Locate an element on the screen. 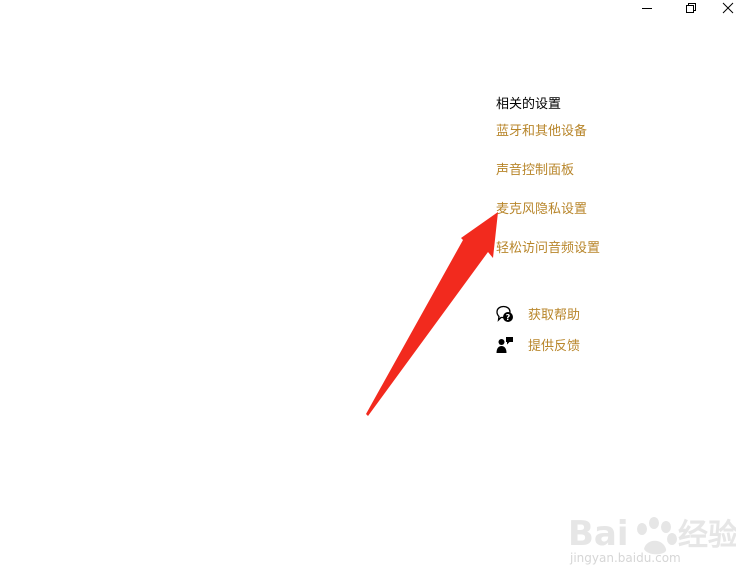 This screenshot has height=584, width=741. watermark-url: jingyan.baidu.com is located at coordinates (625, 558).